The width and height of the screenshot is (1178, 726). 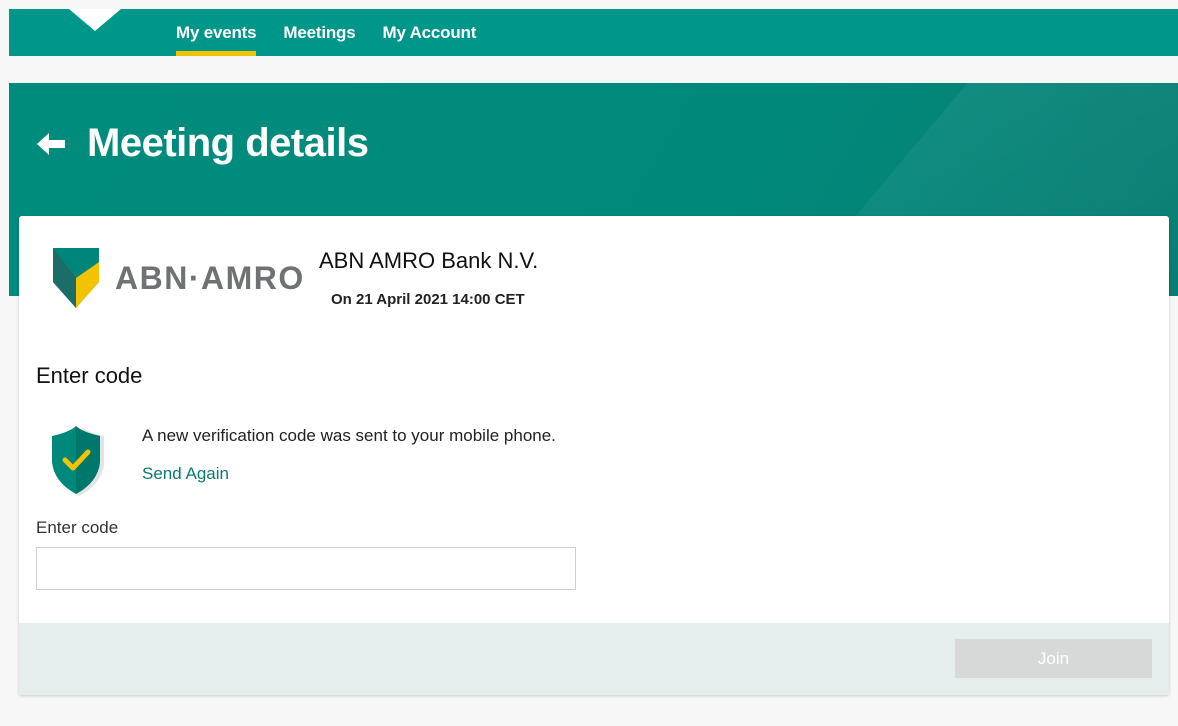 What do you see at coordinates (429, 32) in the screenshot?
I see `nav-item-my-account: My Account` at bounding box center [429, 32].